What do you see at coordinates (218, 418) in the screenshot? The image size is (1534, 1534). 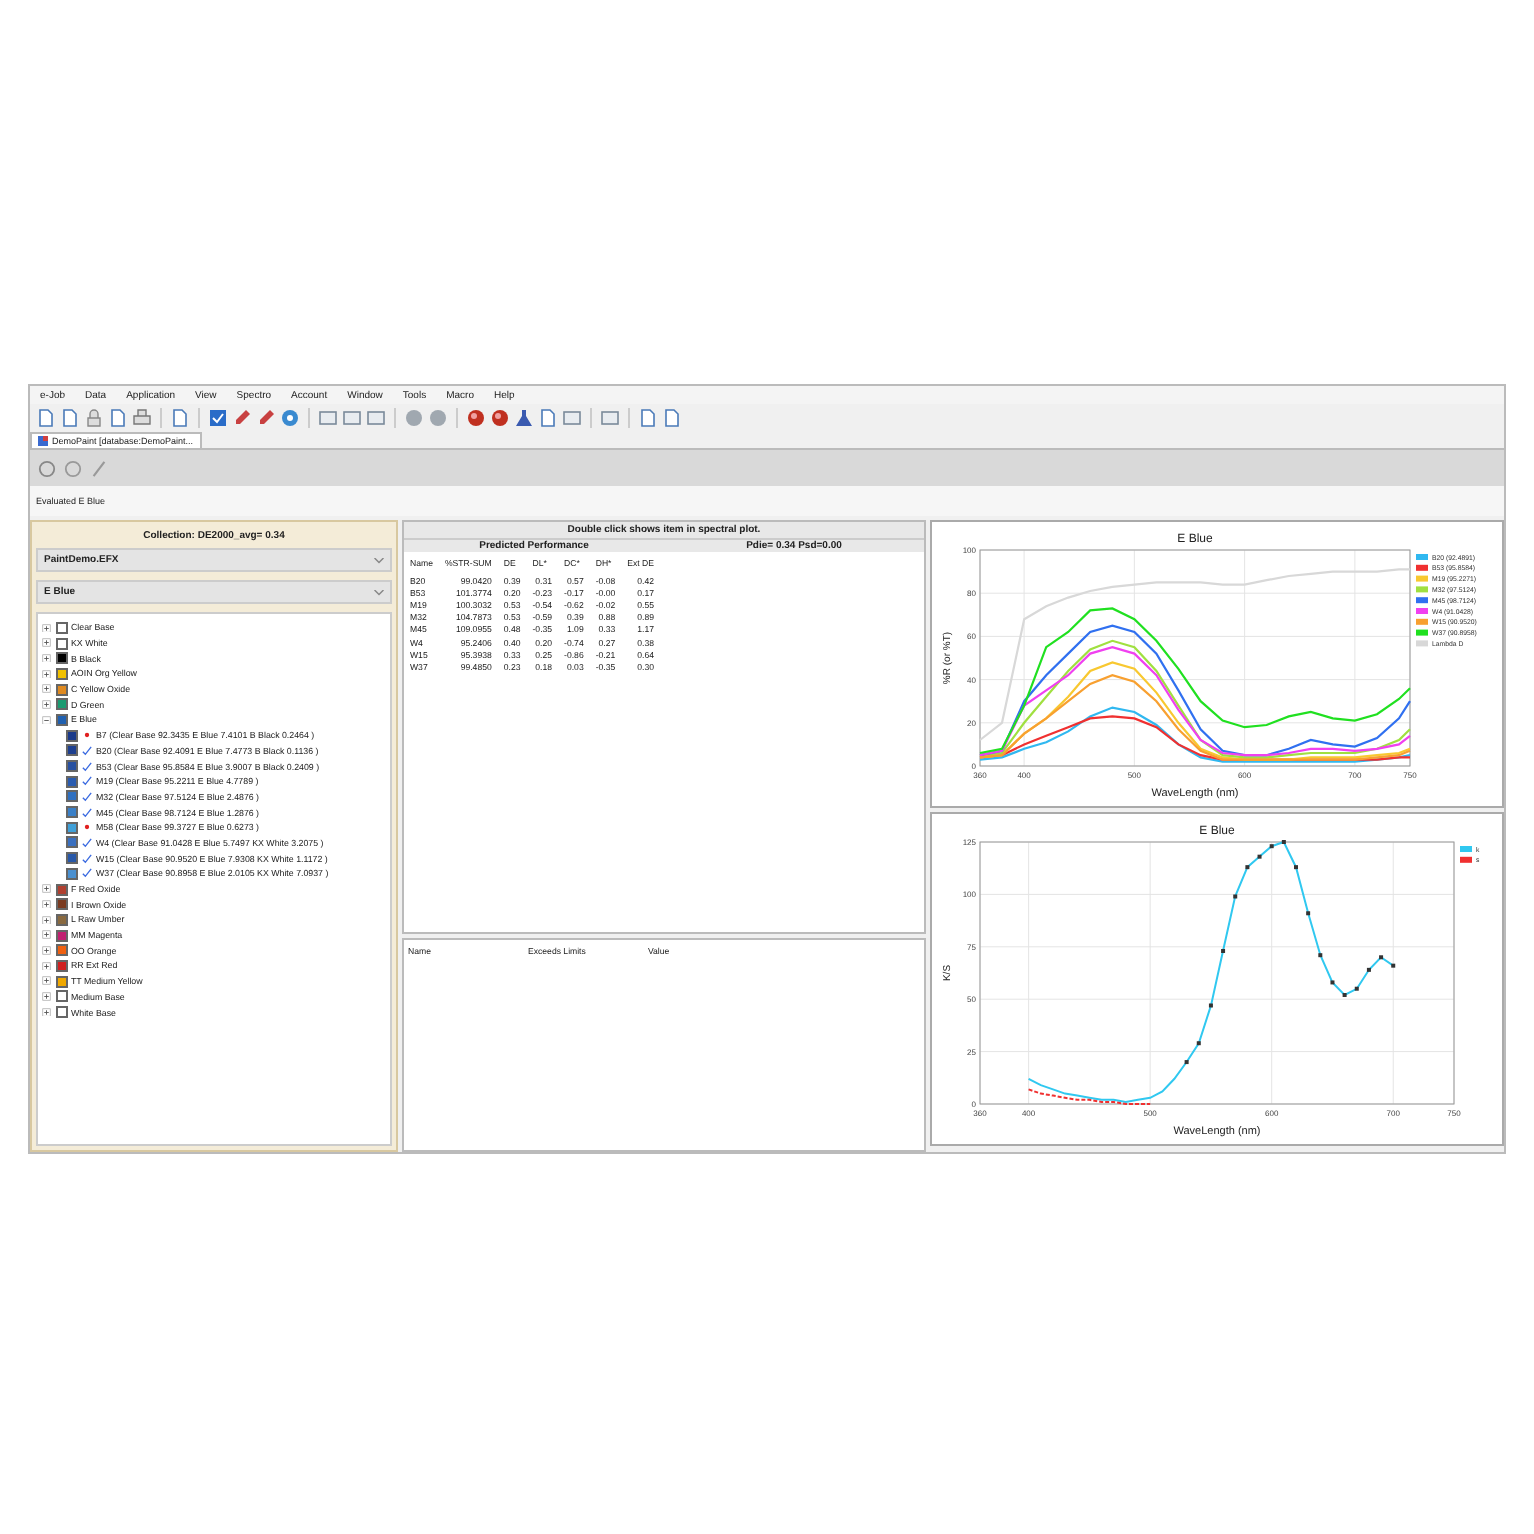 I see `checkbox-icon` at bounding box center [218, 418].